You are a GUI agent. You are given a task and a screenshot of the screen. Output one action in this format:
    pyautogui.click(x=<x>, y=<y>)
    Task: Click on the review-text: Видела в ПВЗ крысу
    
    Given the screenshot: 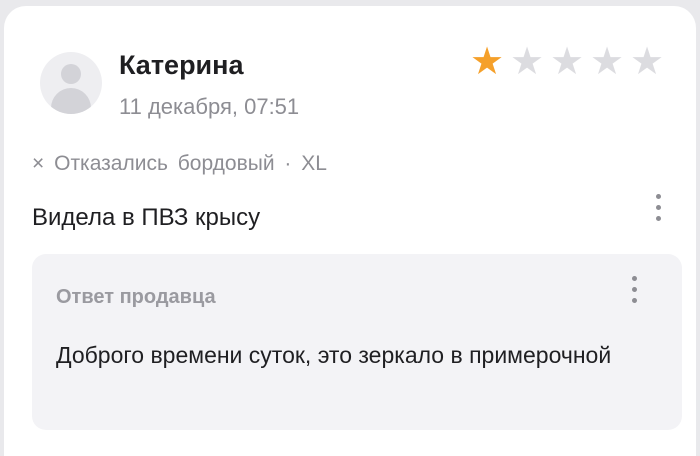 What is the action you would take?
    pyautogui.click(x=146, y=217)
    